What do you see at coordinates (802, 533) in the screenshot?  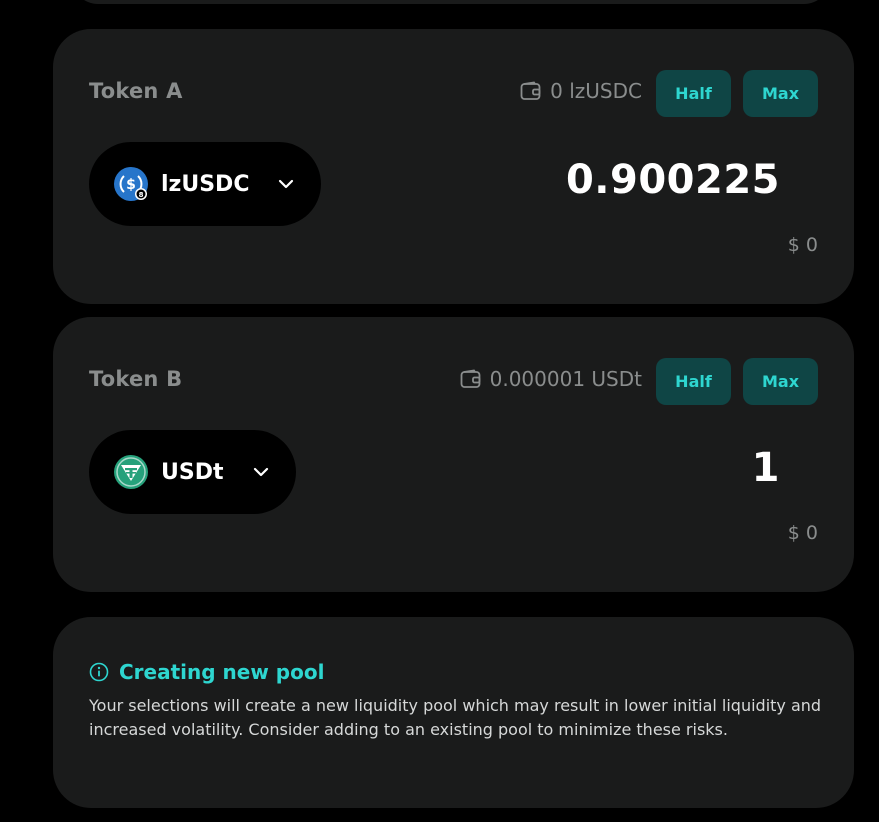 I see `token-b-usd-value: $ 0` at bounding box center [802, 533].